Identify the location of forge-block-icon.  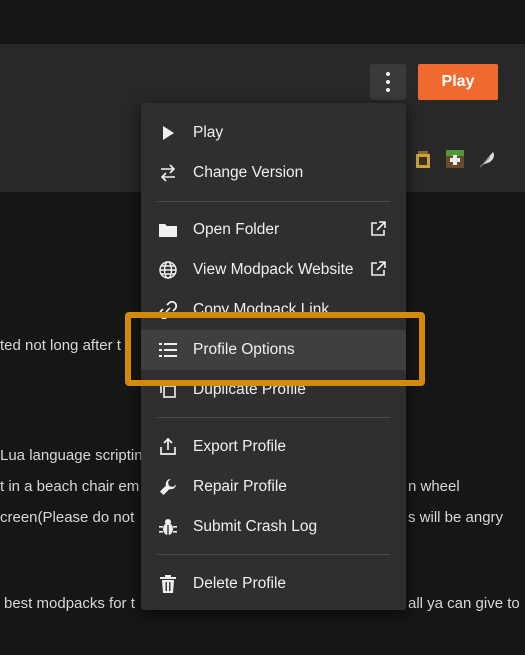
(455, 159).